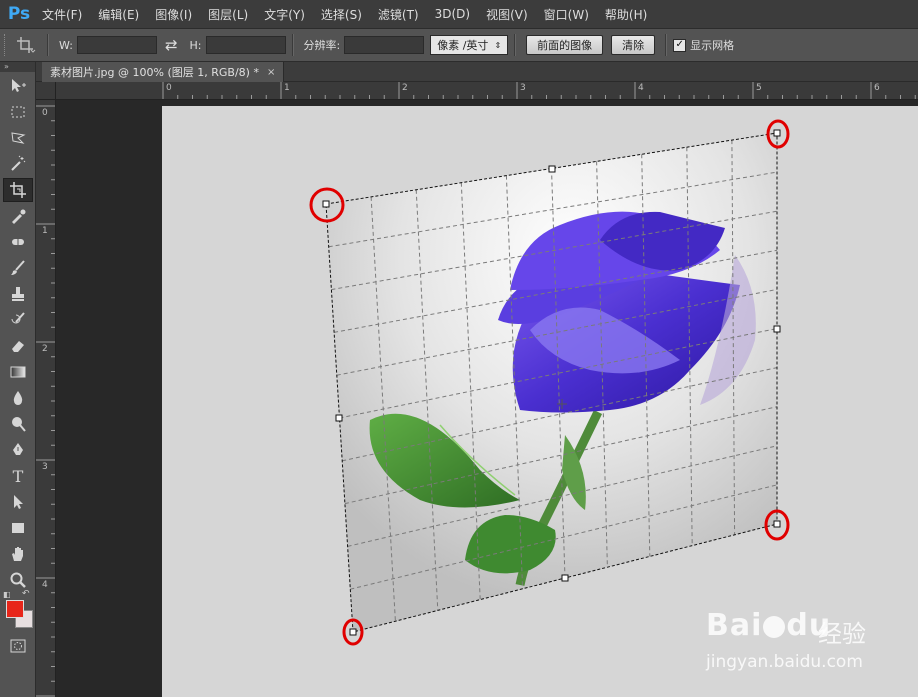 The height and width of the screenshot is (697, 918). I want to click on handle-bottom-middle, so click(565, 578).